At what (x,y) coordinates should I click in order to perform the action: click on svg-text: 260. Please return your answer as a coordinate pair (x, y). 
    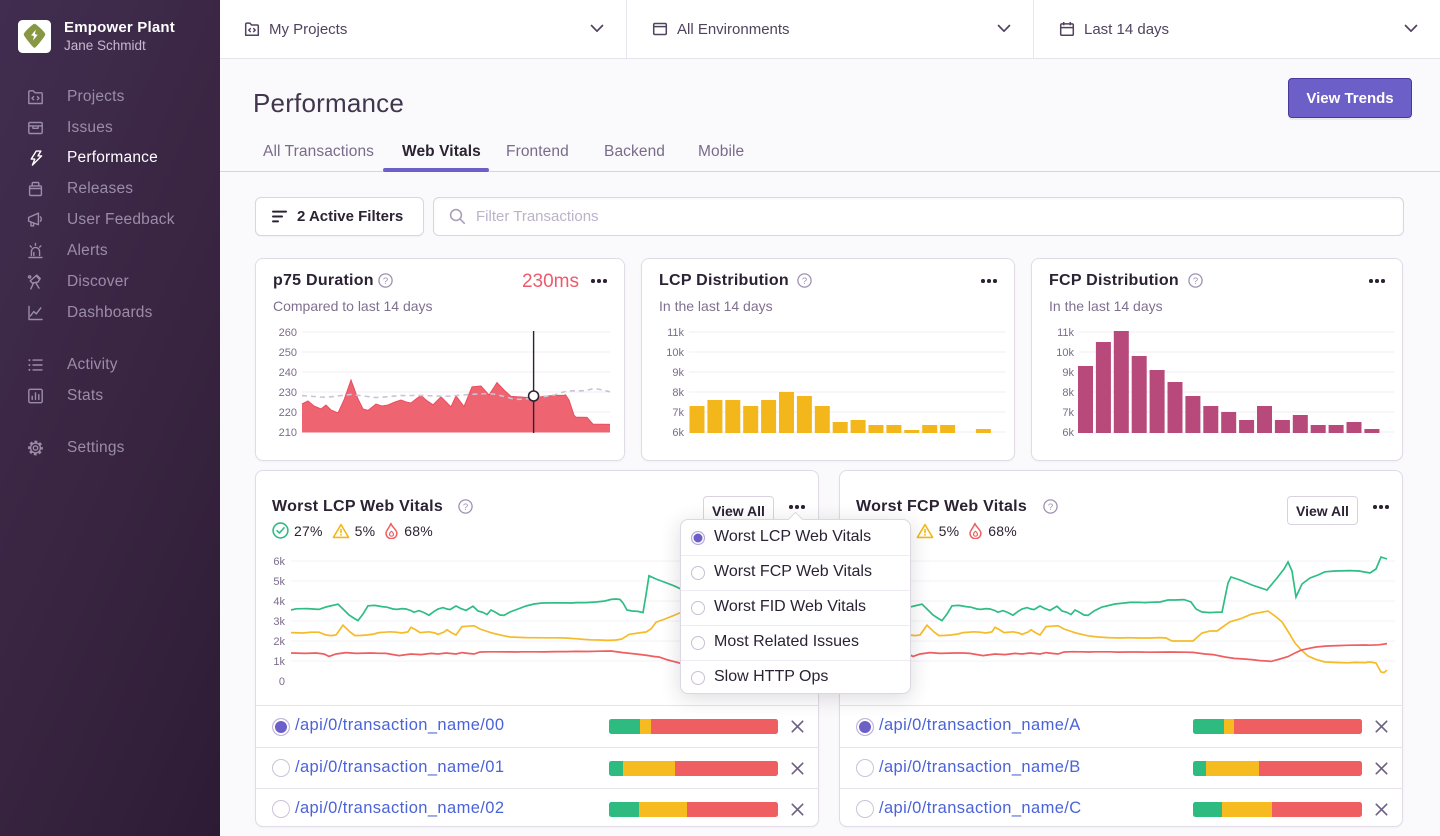
    Looking at the image, I should click on (288, 333).